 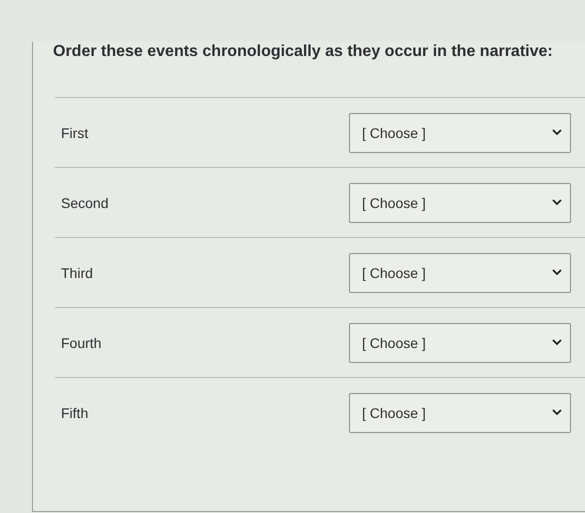 I want to click on order-label: Third, so click(x=76, y=272).